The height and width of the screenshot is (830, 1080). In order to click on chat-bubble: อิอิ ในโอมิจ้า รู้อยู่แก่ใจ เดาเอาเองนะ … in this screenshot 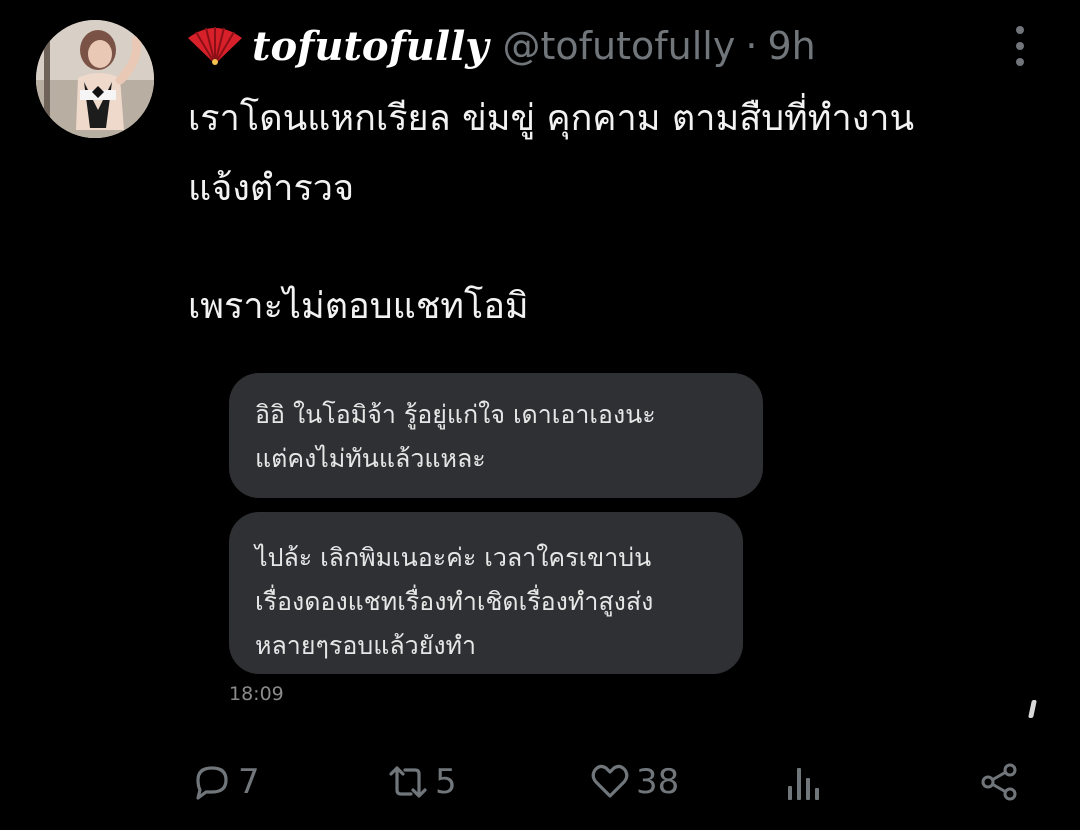, I will do `click(496, 435)`.